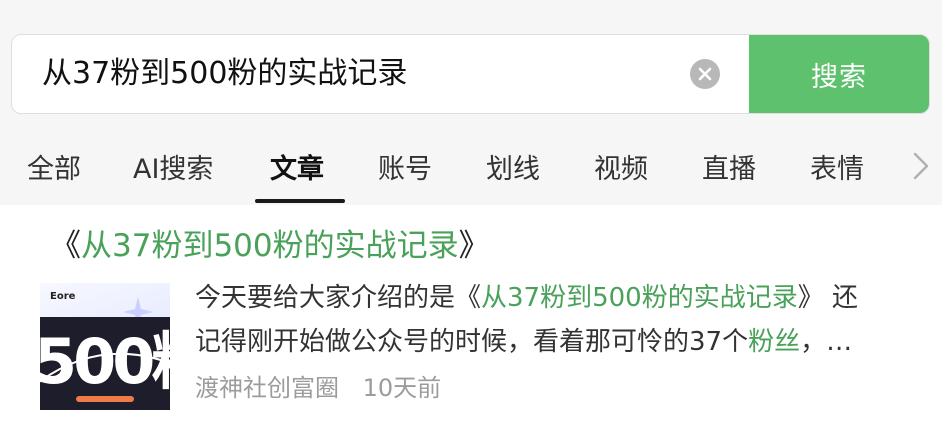  I want to click on result-time: 10天前, so click(402, 388).